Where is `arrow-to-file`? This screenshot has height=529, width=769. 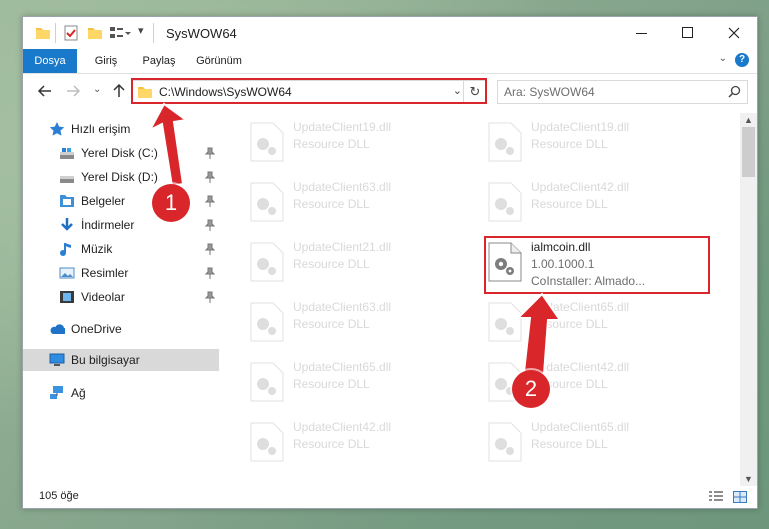 arrow-to-file is located at coordinates (538, 334).